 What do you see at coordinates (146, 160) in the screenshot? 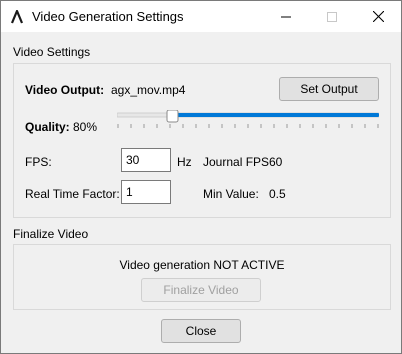
I see `fps-input` at bounding box center [146, 160].